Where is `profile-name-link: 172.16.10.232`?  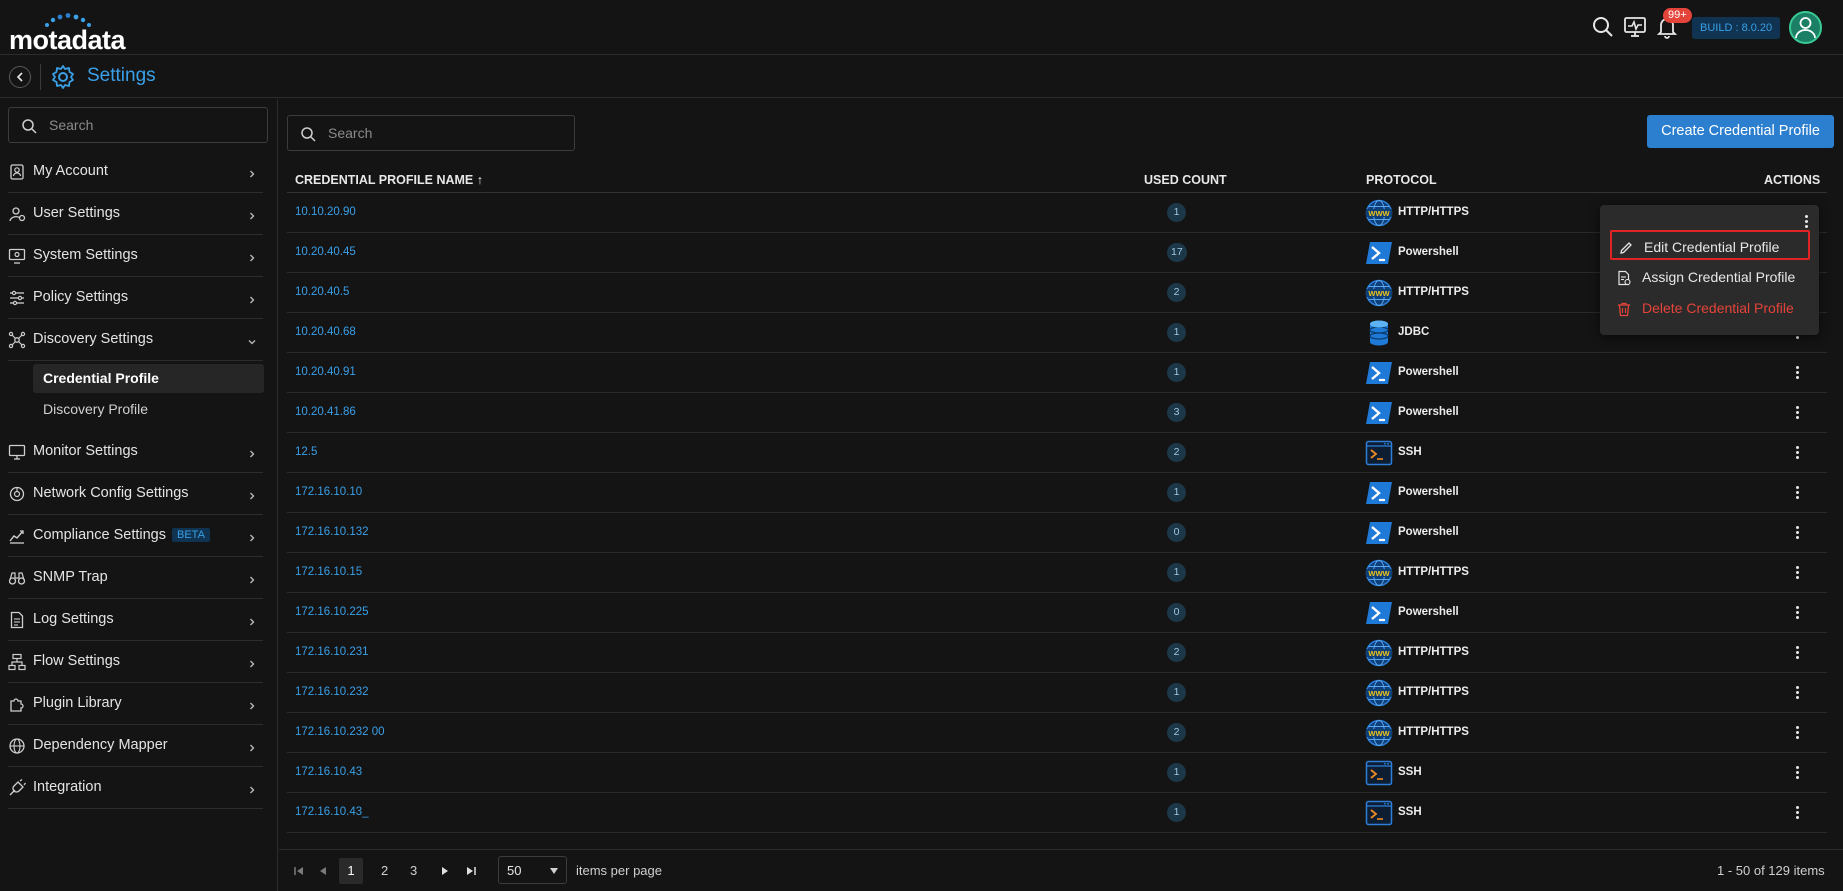 profile-name-link: 172.16.10.232 is located at coordinates (332, 692).